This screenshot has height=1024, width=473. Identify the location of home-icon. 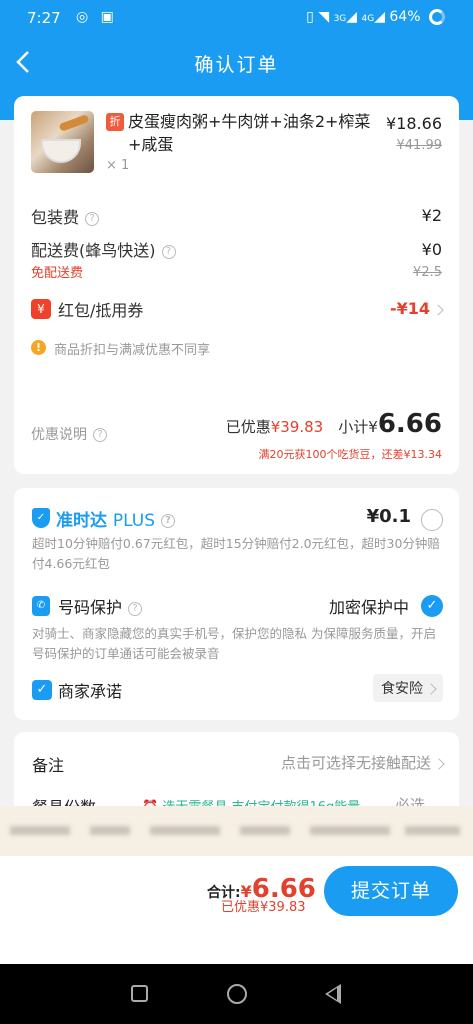
(237, 994).